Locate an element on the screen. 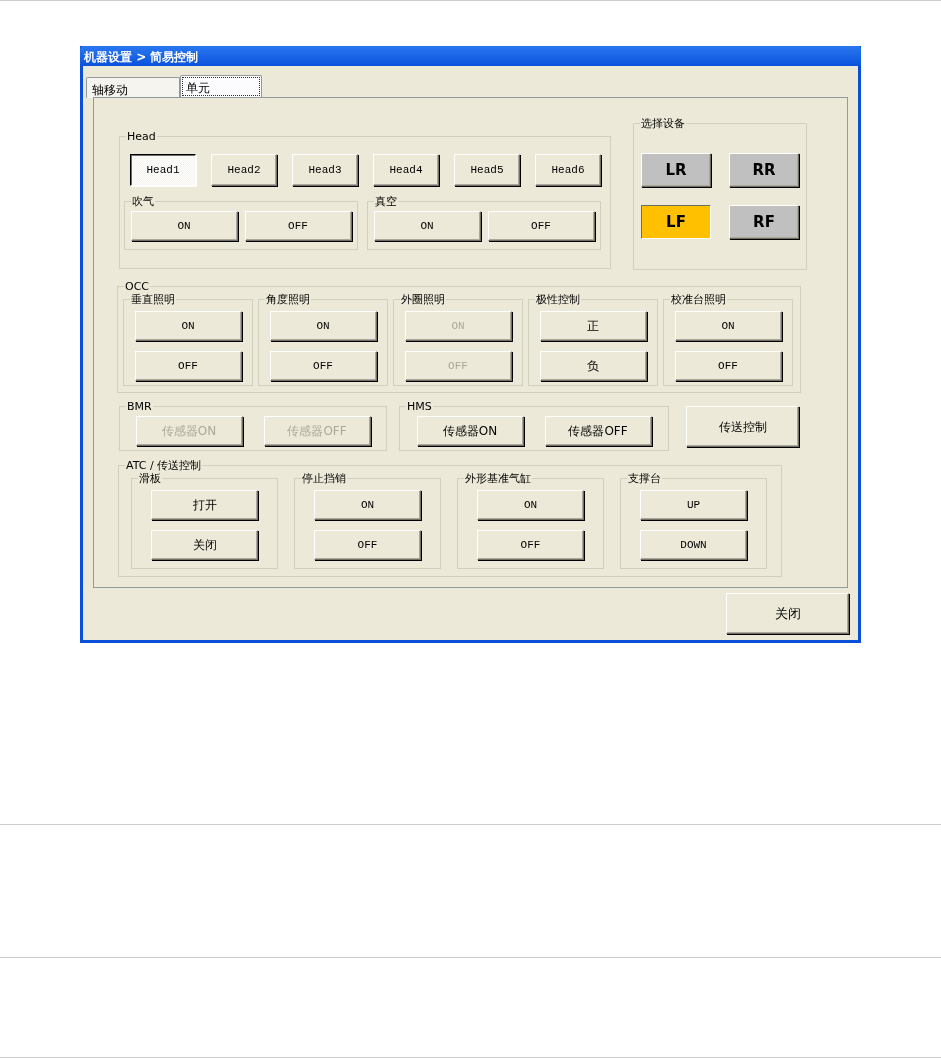 This screenshot has height=1059, width=941. group-title: 外圈照明 is located at coordinates (423, 299).